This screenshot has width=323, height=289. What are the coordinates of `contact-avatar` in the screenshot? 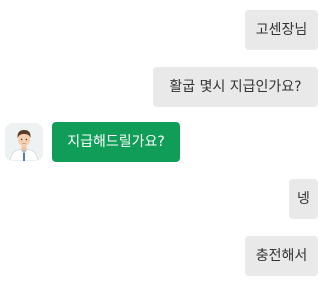 It's located at (24, 142).